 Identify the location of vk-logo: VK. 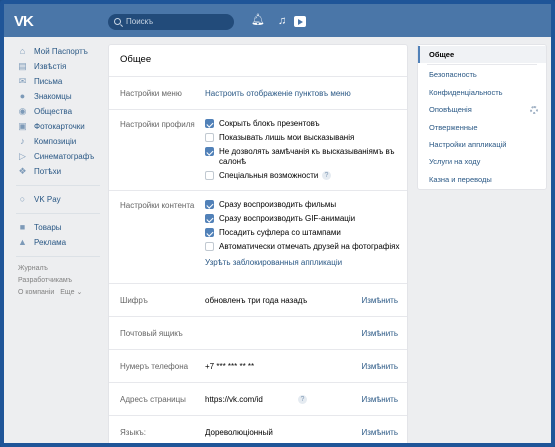
(26, 21).